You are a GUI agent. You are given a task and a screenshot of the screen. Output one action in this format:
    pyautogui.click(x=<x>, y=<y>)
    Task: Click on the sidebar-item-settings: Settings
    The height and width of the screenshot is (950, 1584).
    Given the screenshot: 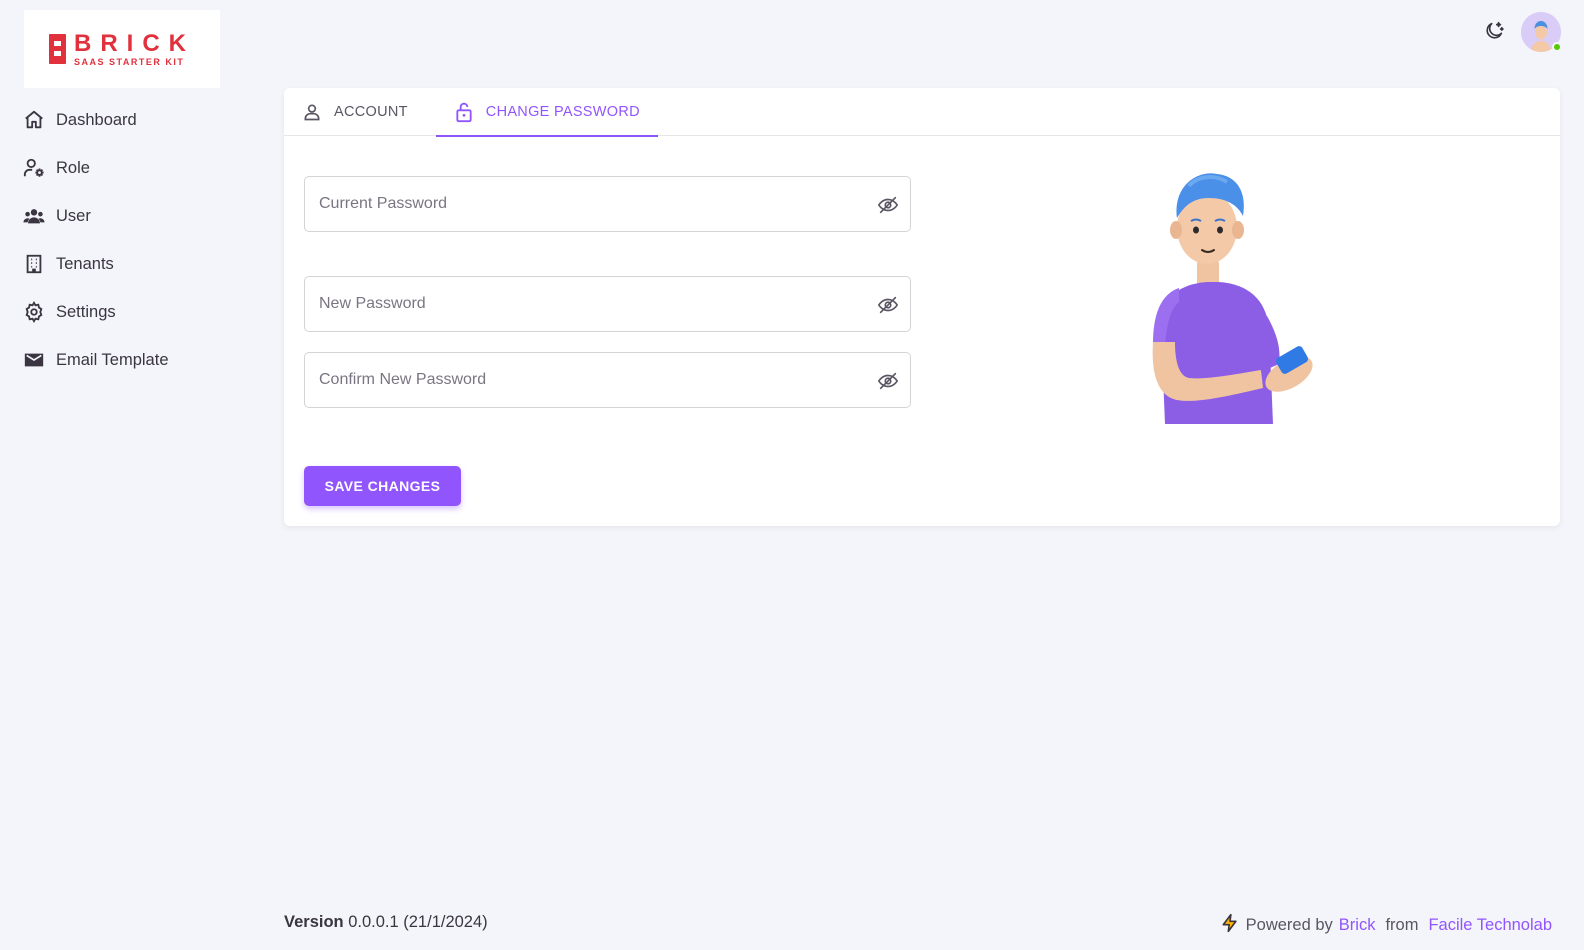 What is the action you would take?
    pyautogui.click(x=132, y=312)
    